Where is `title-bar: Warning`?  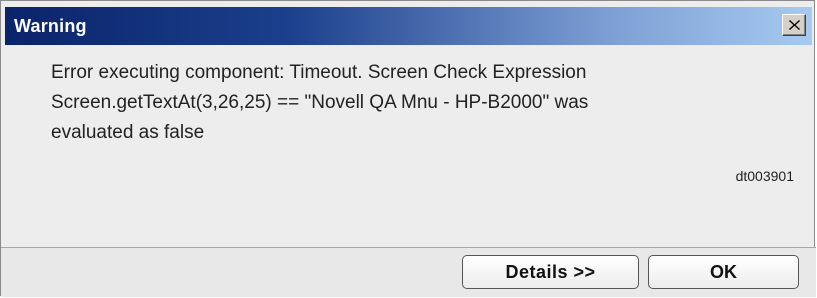 title-bar: Warning is located at coordinates (408, 26).